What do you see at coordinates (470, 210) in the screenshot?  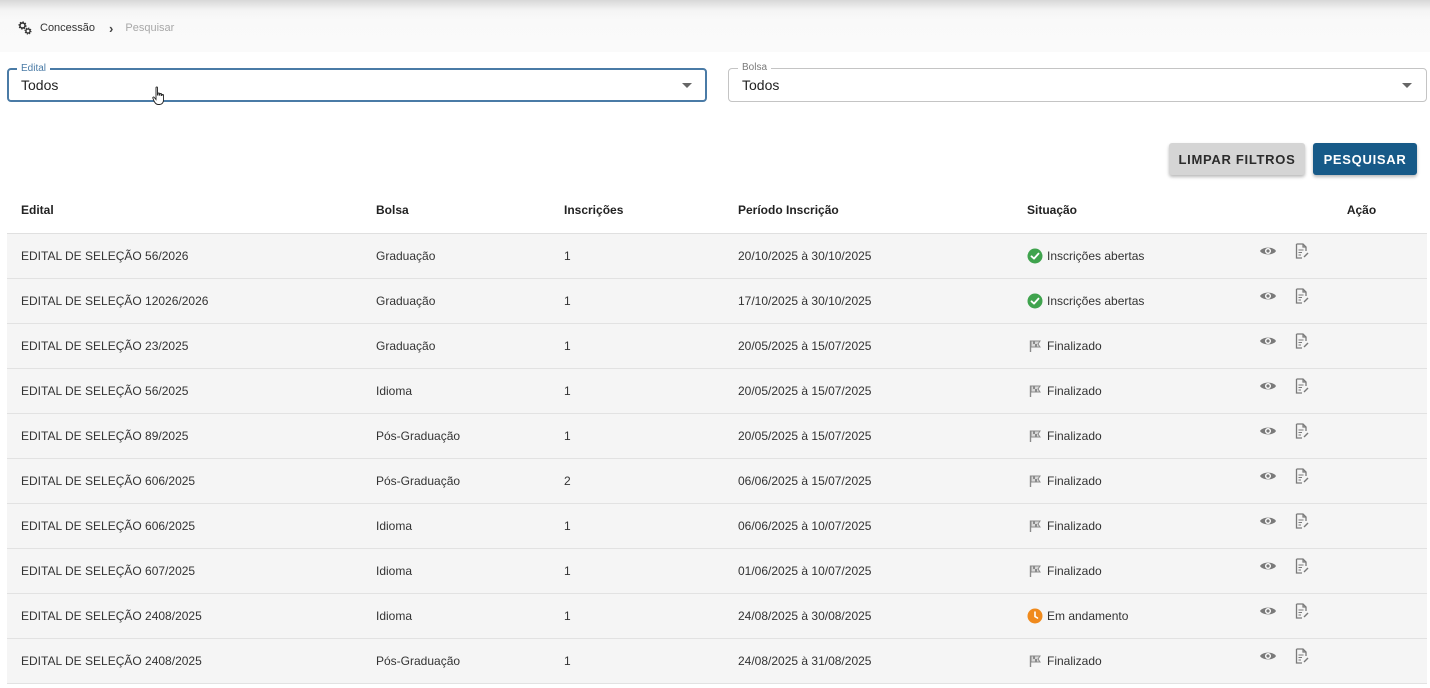 I see `column-header-bolsa: Bolsa` at bounding box center [470, 210].